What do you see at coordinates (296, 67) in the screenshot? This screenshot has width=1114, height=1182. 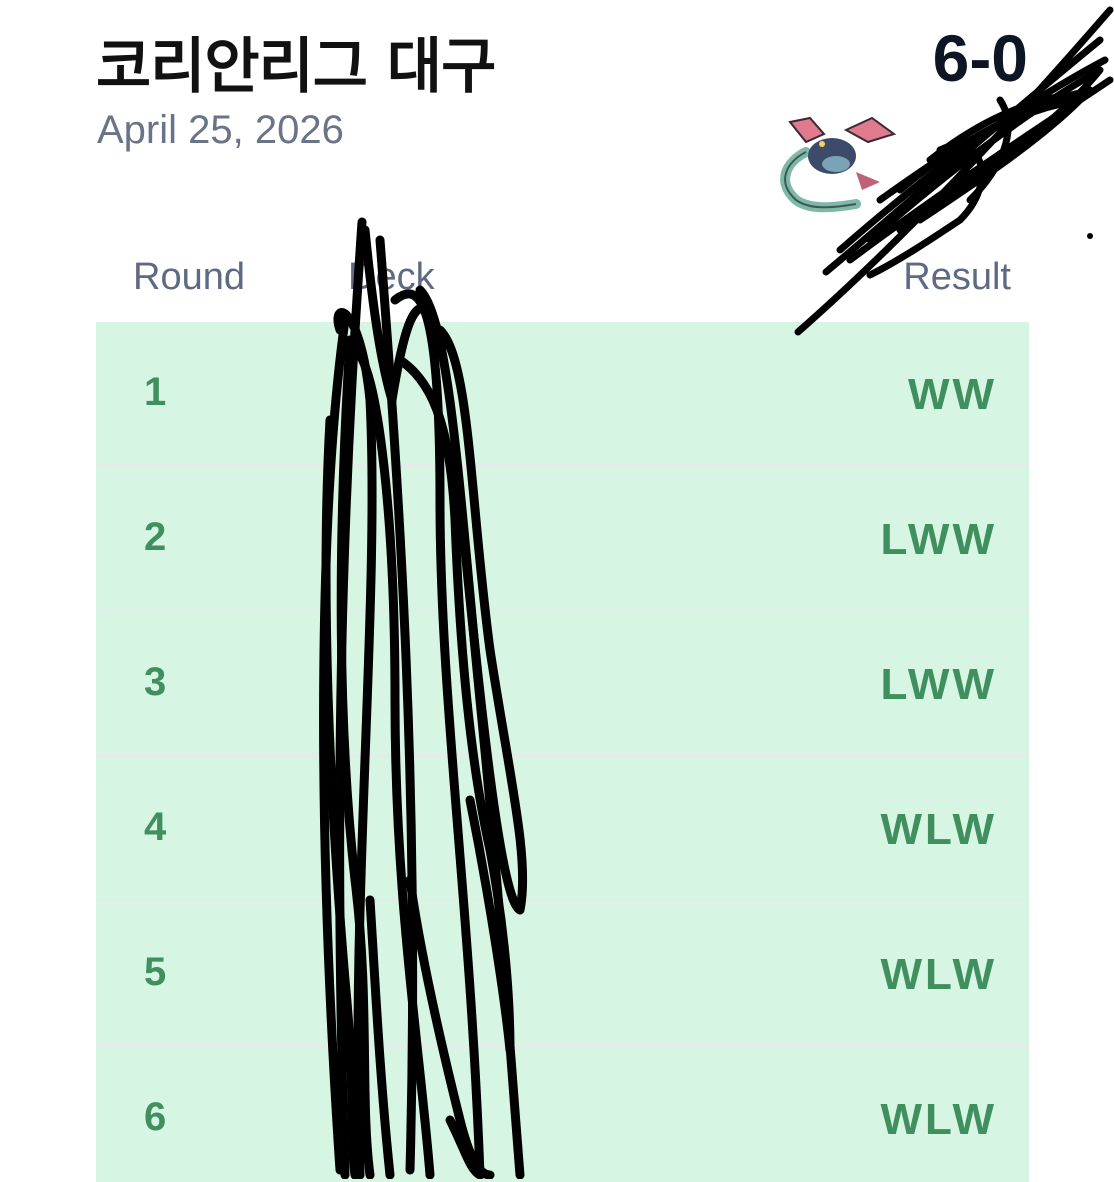 I see `page-title: 코리안리그 대구` at bounding box center [296, 67].